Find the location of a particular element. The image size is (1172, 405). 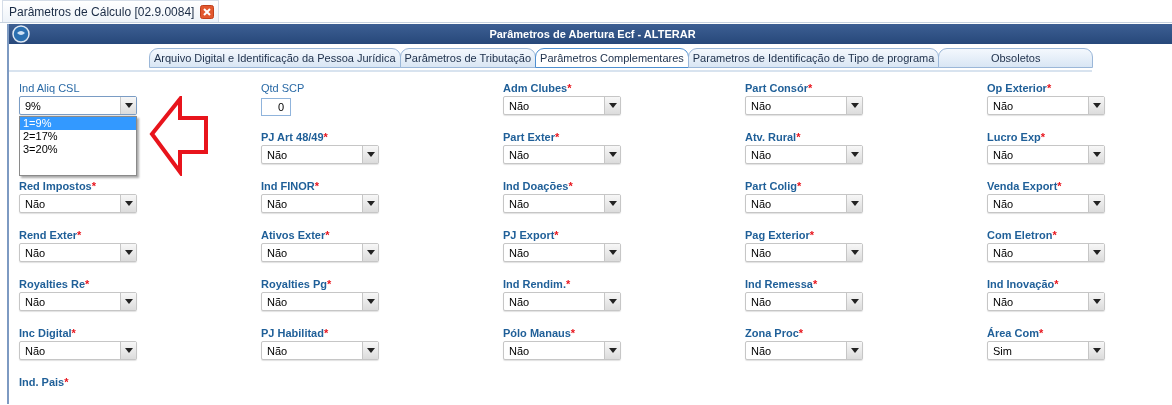

field-label: Qtd SCP is located at coordinates (283, 87).